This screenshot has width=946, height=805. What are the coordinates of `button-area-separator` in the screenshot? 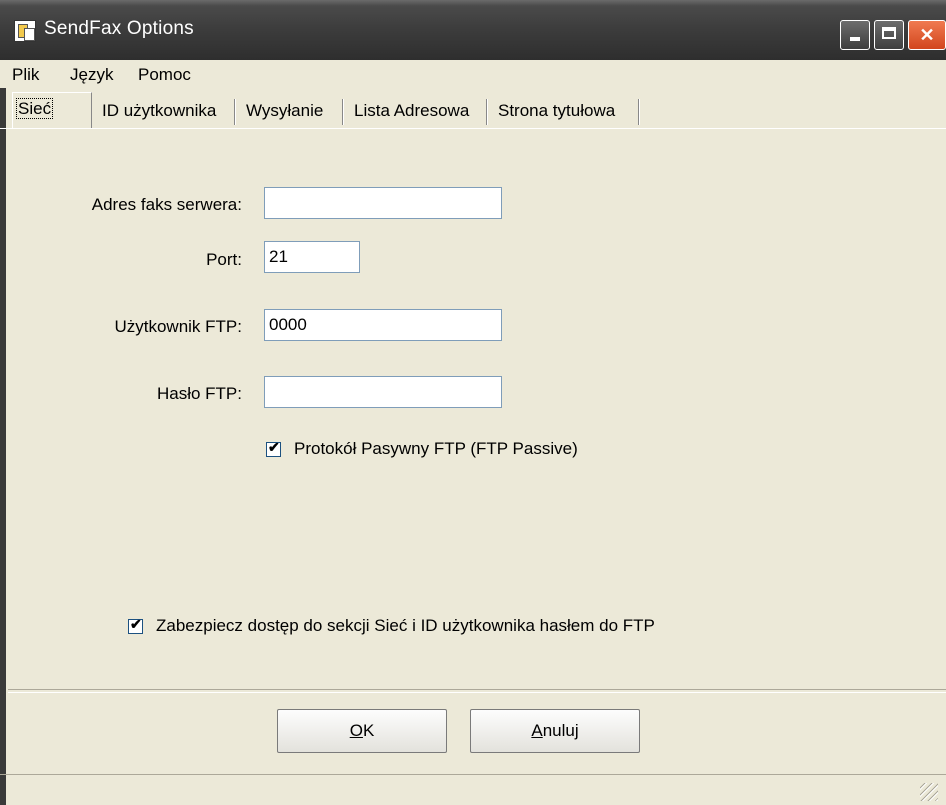 It's located at (477, 691).